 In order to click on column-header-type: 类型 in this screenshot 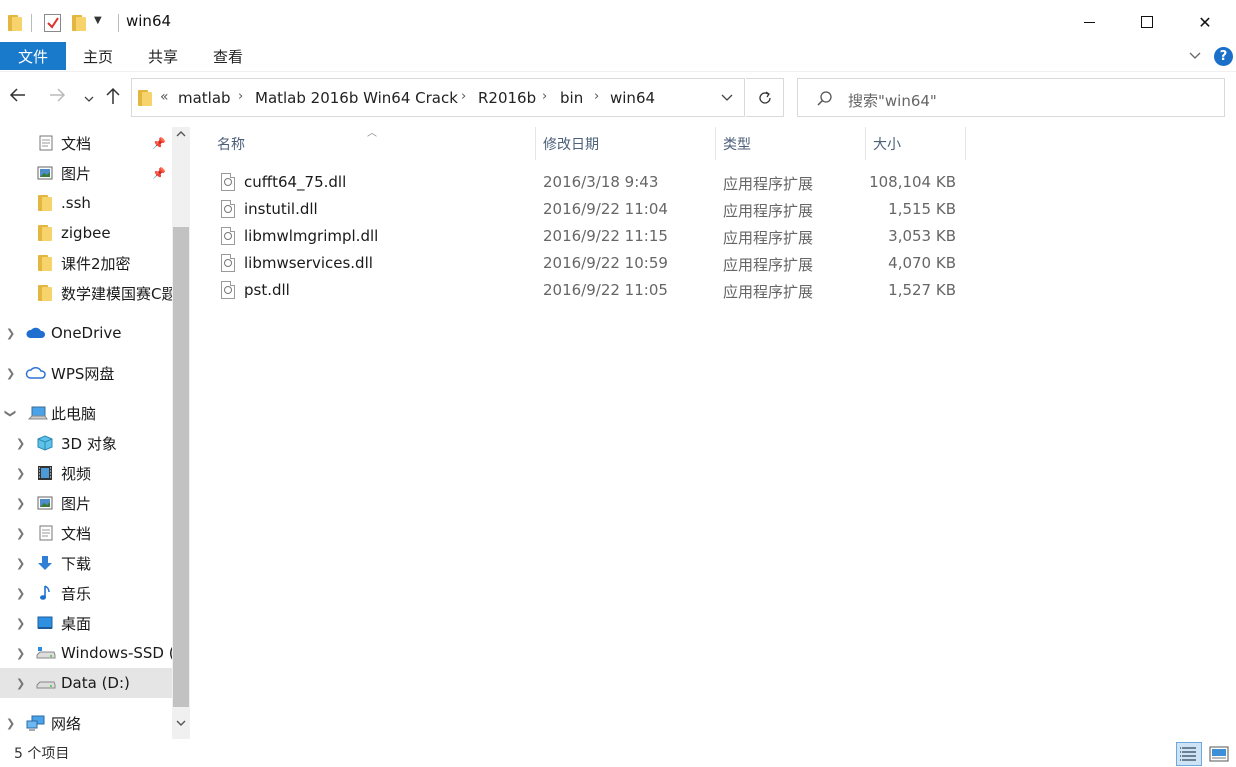, I will do `click(791, 143)`.